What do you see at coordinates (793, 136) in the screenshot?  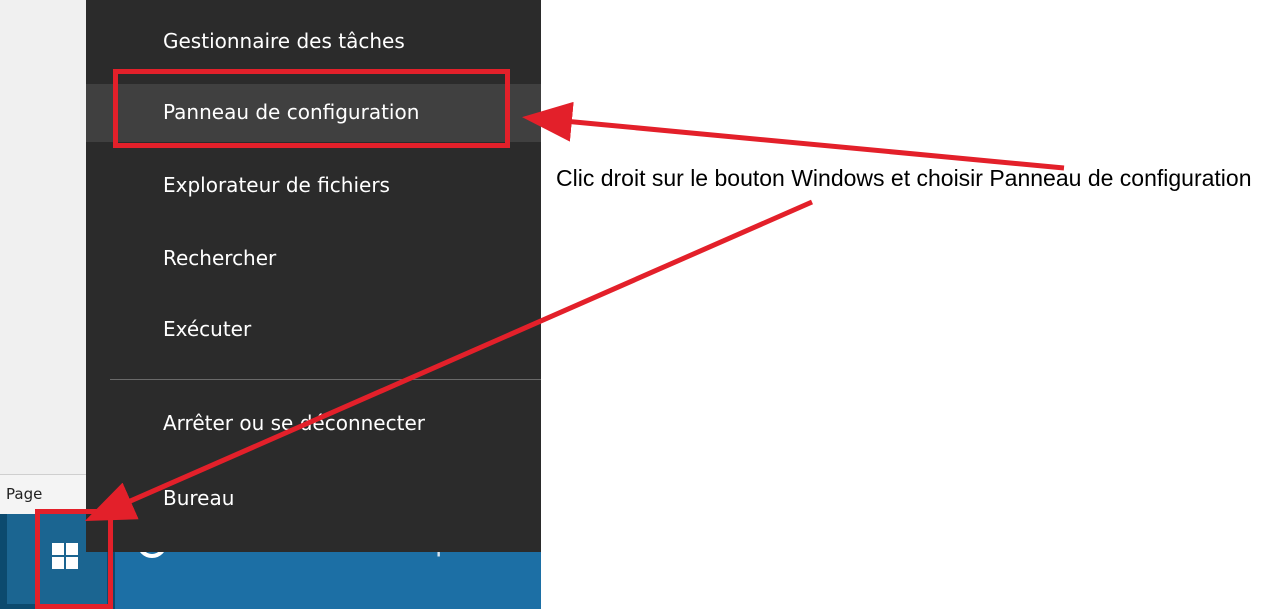 I see `arrow-to-control-panel` at bounding box center [793, 136].